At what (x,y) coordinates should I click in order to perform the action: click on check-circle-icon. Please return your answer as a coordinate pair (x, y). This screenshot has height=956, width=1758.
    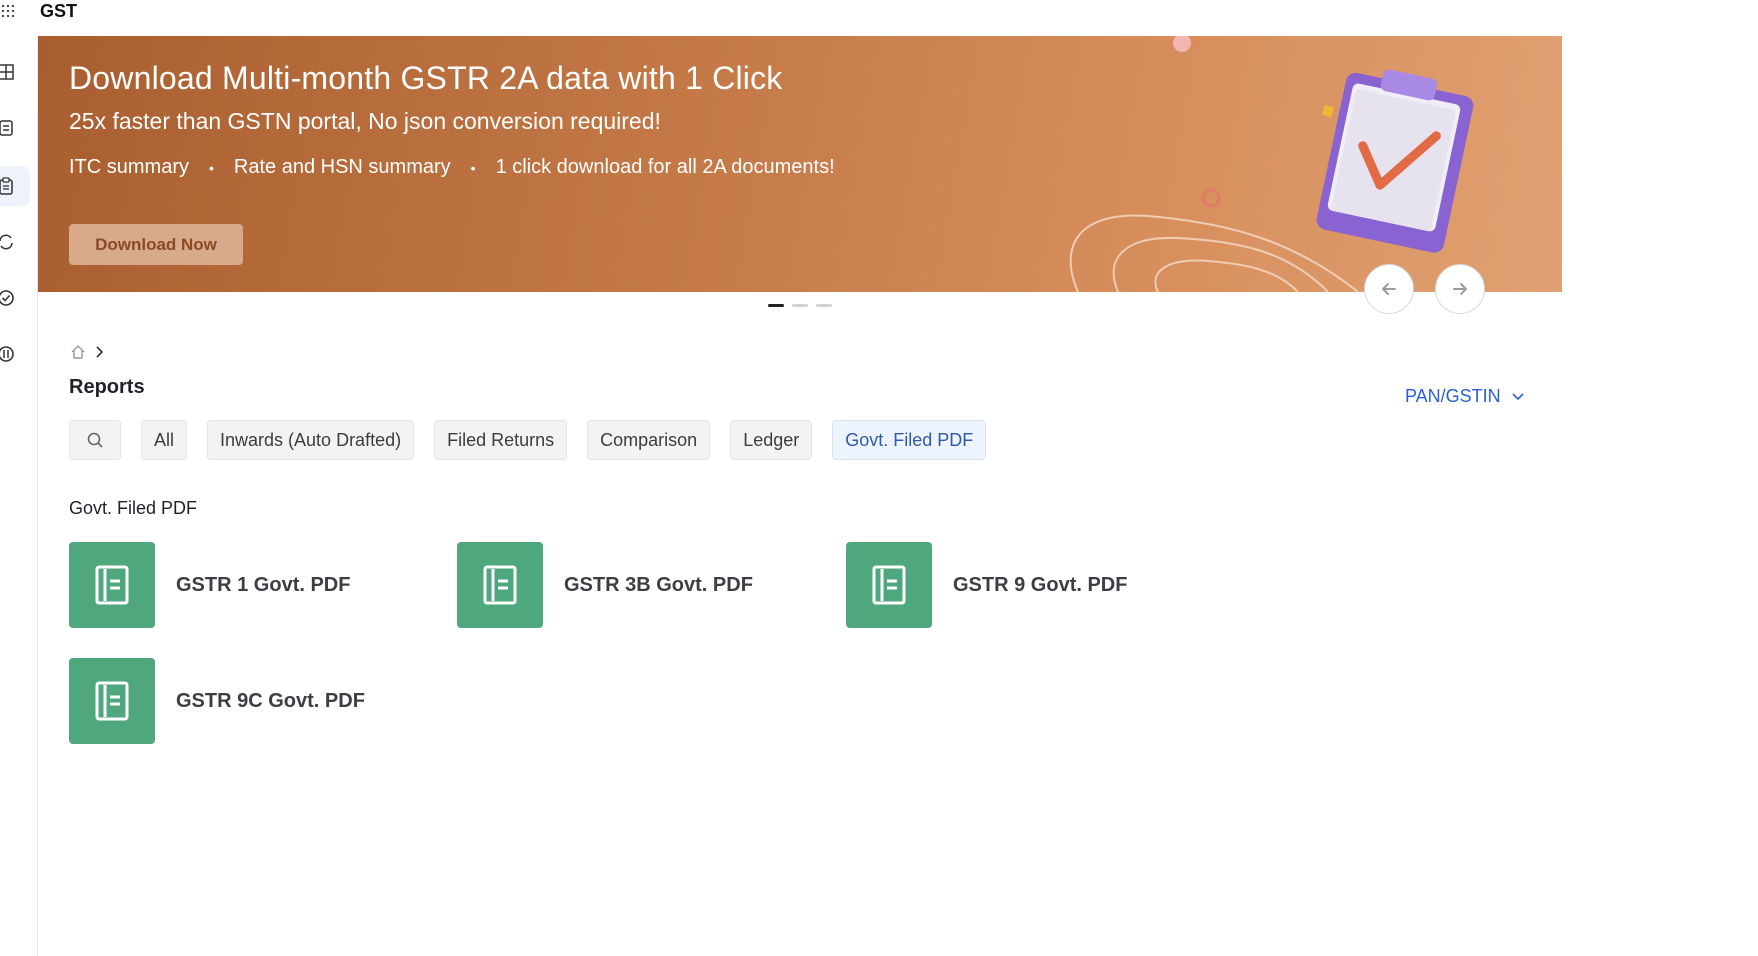
    Looking at the image, I should click on (7, 298).